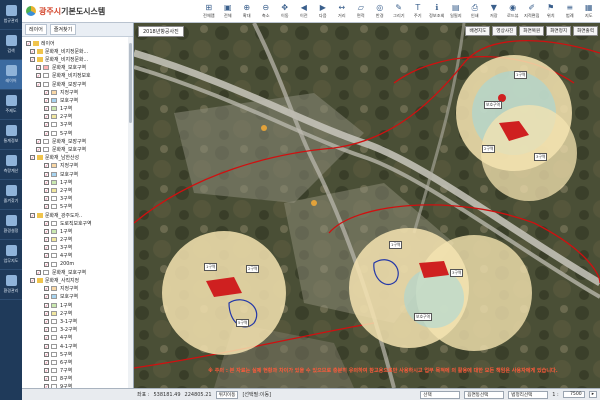 The height and width of the screenshot is (400, 600). What do you see at coordinates (227, 394) in the screenshot?
I see `move-position-button: 위치이동` at bounding box center [227, 394].